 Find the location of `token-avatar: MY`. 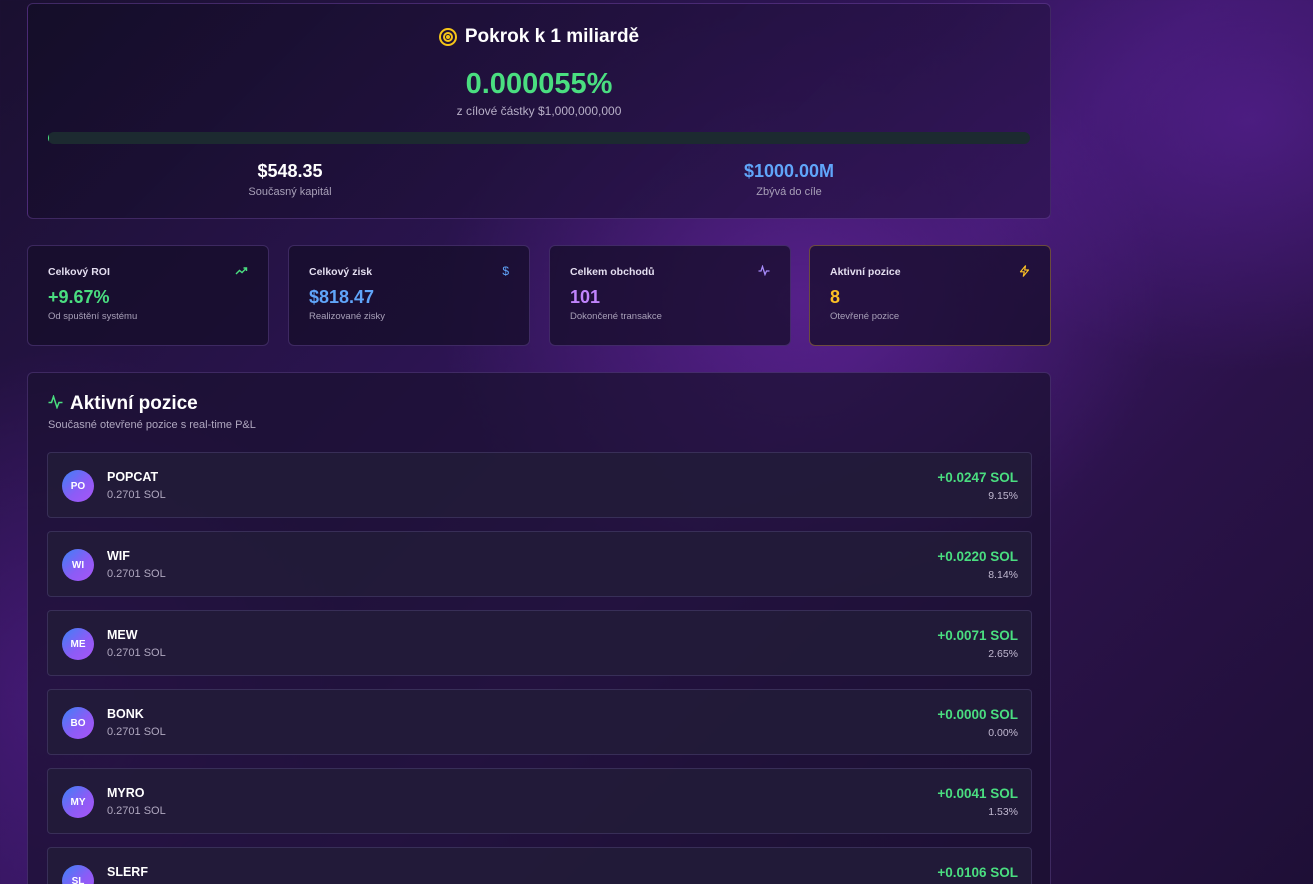

token-avatar: MY is located at coordinates (78, 802).